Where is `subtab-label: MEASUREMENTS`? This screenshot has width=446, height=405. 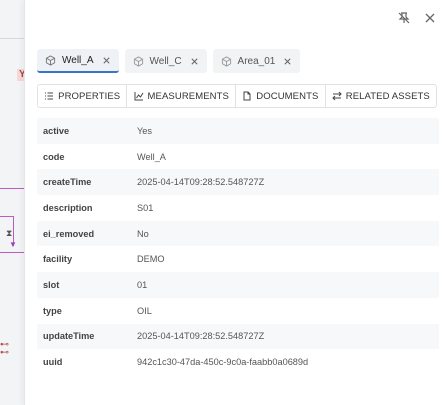 subtab-label: MEASUREMENTS is located at coordinates (188, 96).